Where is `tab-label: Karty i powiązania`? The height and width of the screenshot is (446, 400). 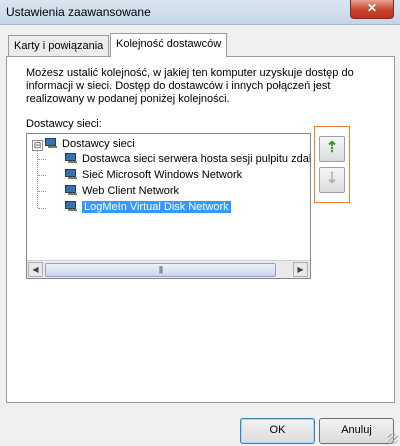 tab-label: Karty i powiązania is located at coordinates (59, 46).